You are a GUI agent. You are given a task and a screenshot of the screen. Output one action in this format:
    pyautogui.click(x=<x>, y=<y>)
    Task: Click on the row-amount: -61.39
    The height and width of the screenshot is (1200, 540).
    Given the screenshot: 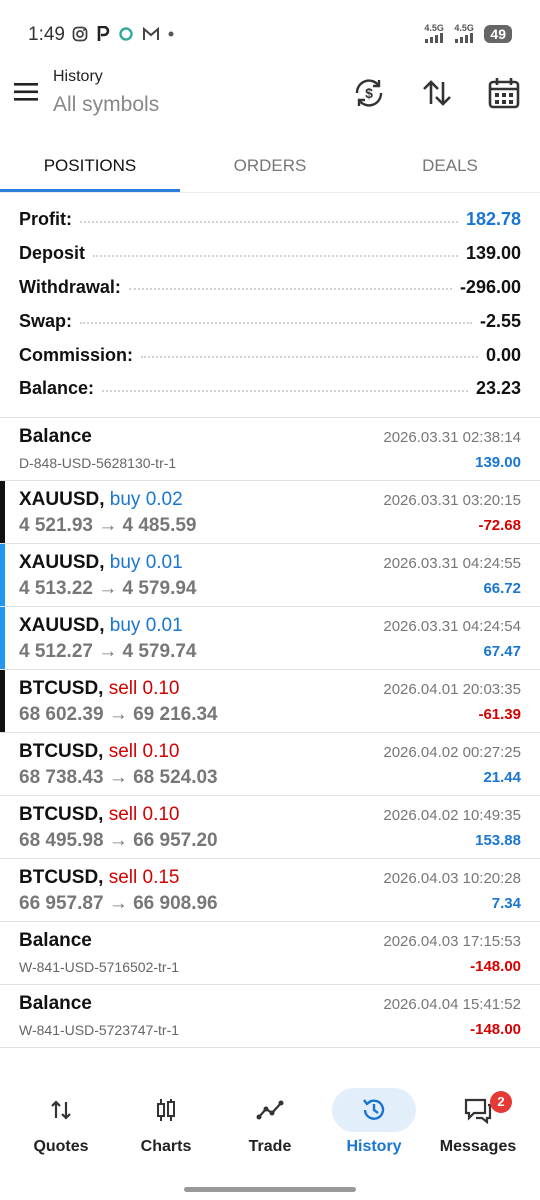 What is the action you would take?
    pyautogui.click(x=499, y=714)
    